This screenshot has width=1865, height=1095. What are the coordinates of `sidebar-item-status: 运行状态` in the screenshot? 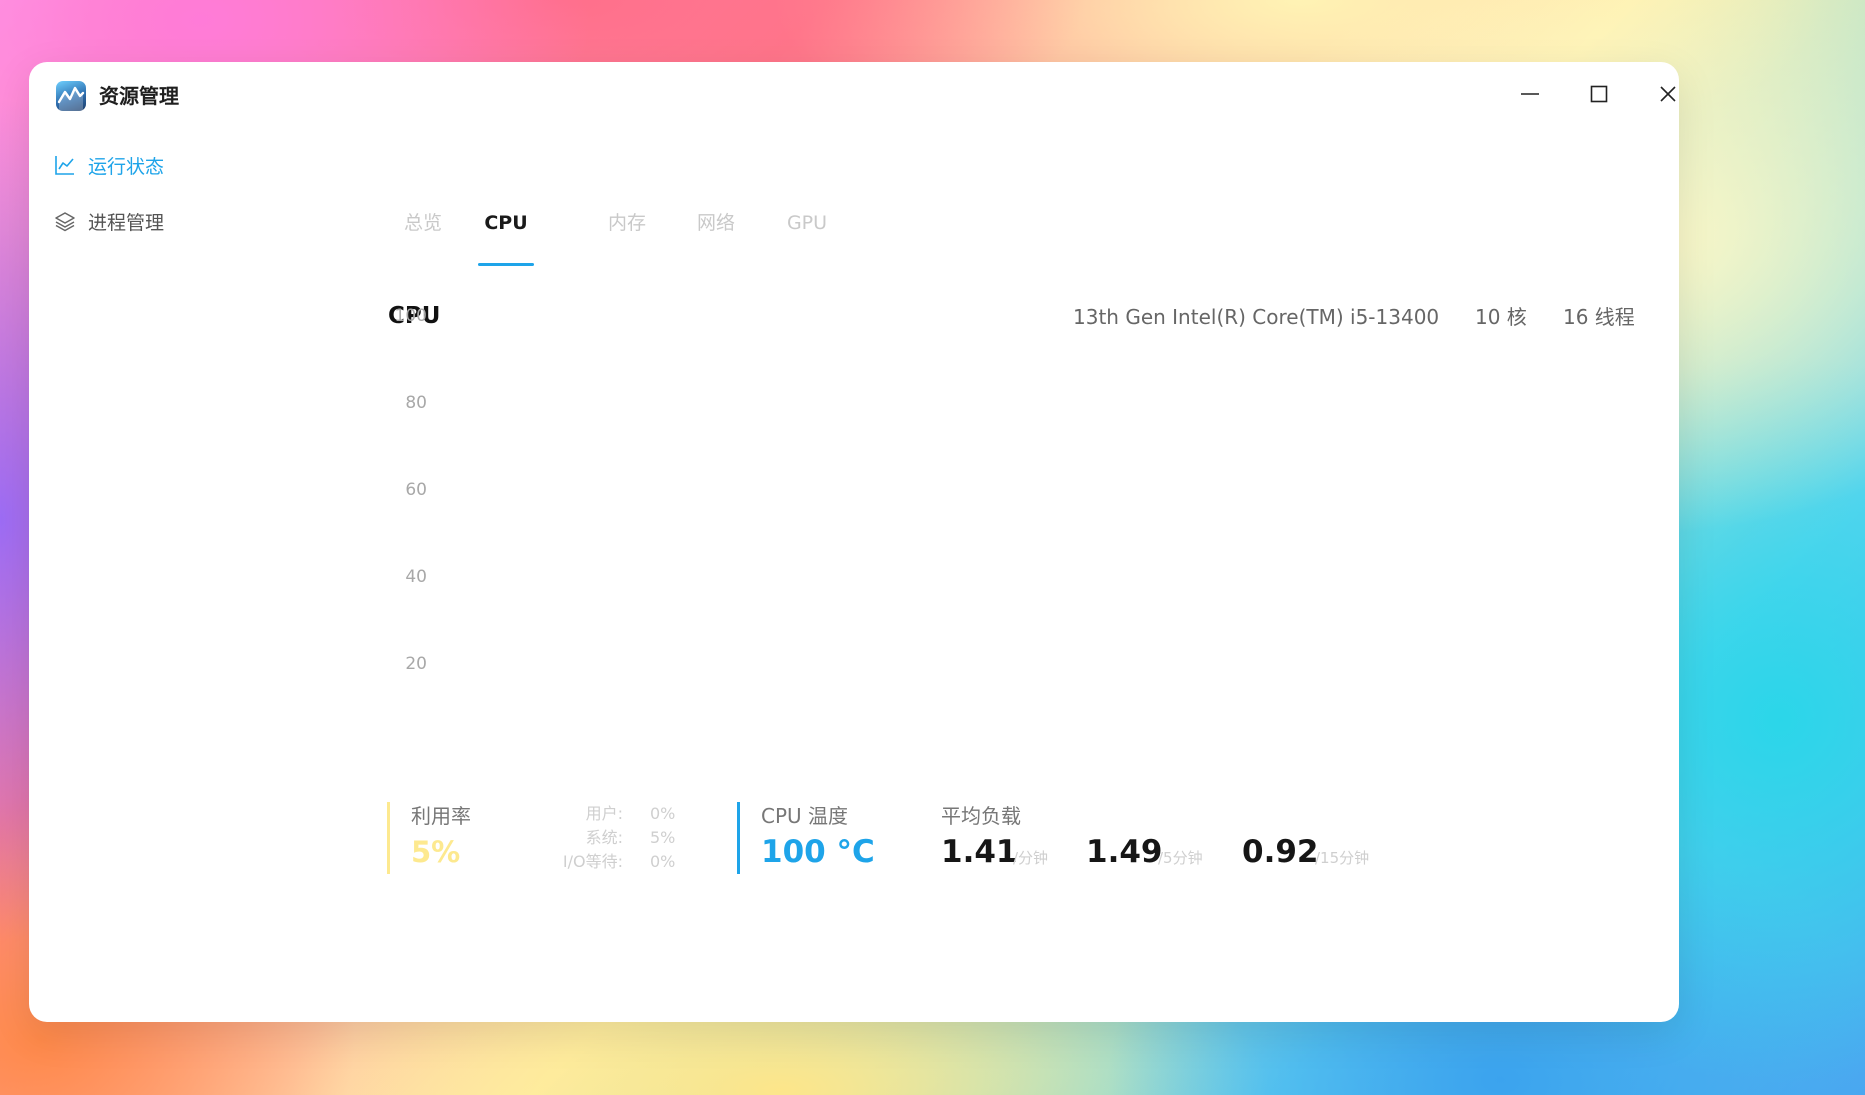 It's located at (108, 165).